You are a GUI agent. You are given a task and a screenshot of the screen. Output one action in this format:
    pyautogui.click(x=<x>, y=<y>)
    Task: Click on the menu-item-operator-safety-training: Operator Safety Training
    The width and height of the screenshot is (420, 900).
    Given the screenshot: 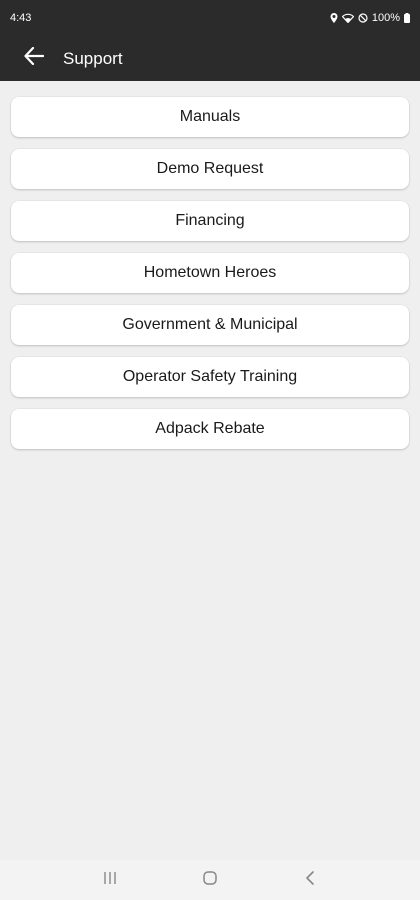 What is the action you would take?
    pyautogui.click(x=210, y=377)
    